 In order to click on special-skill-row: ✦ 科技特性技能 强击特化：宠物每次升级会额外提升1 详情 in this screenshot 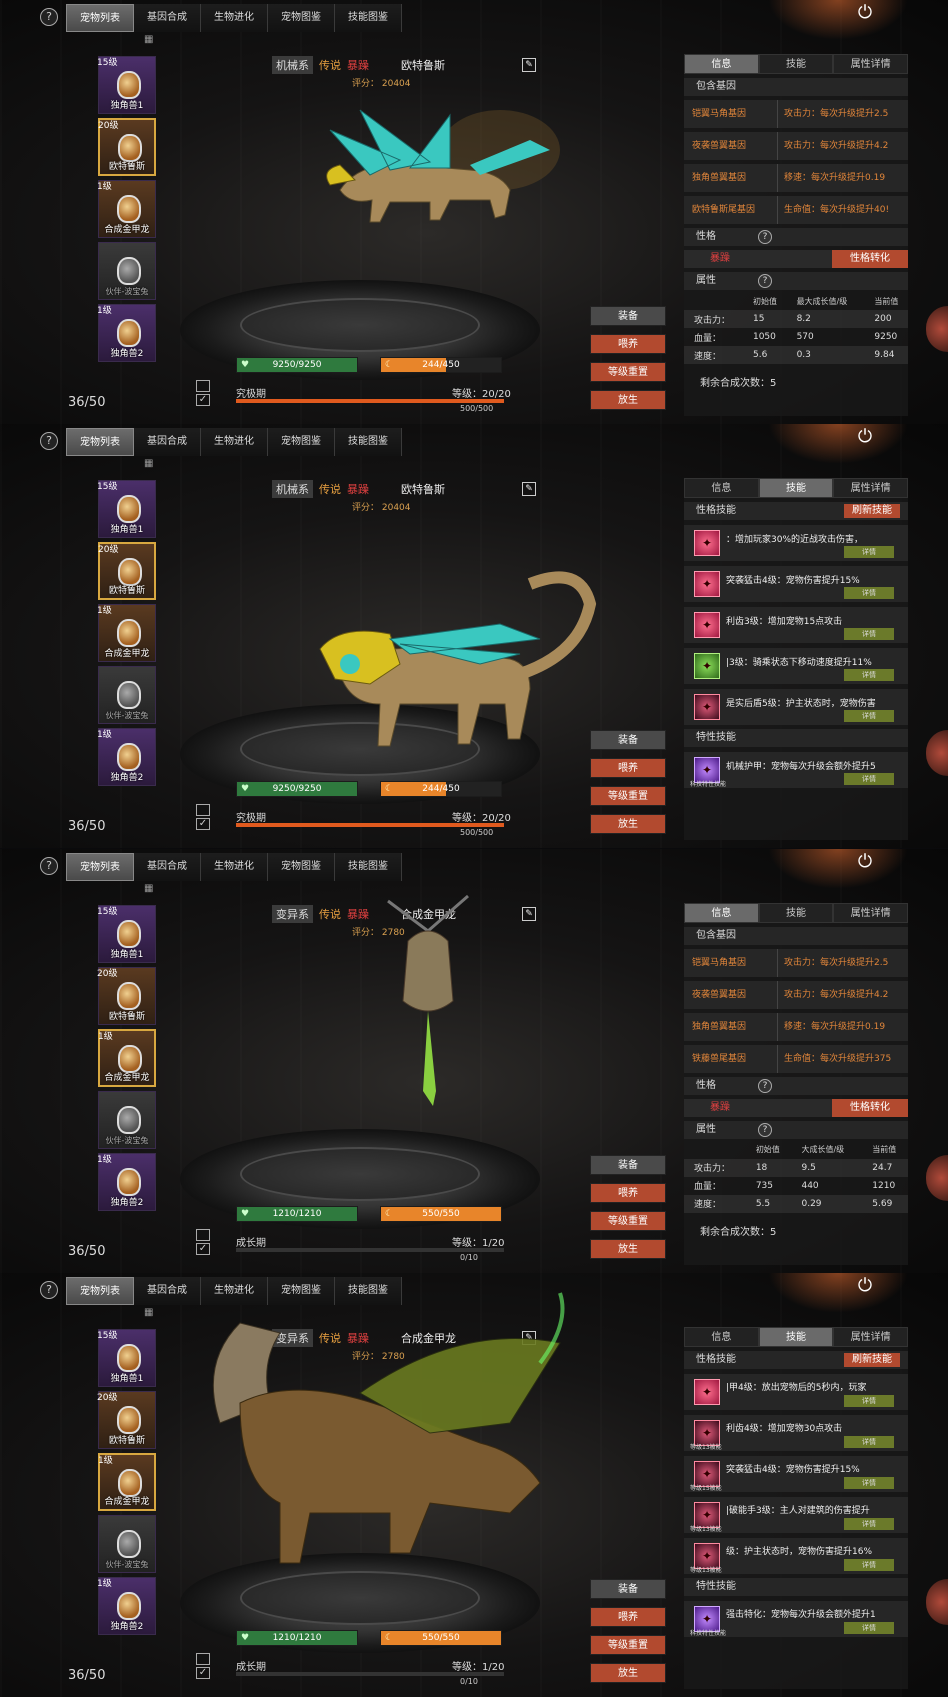, I will do `click(796, 1618)`.